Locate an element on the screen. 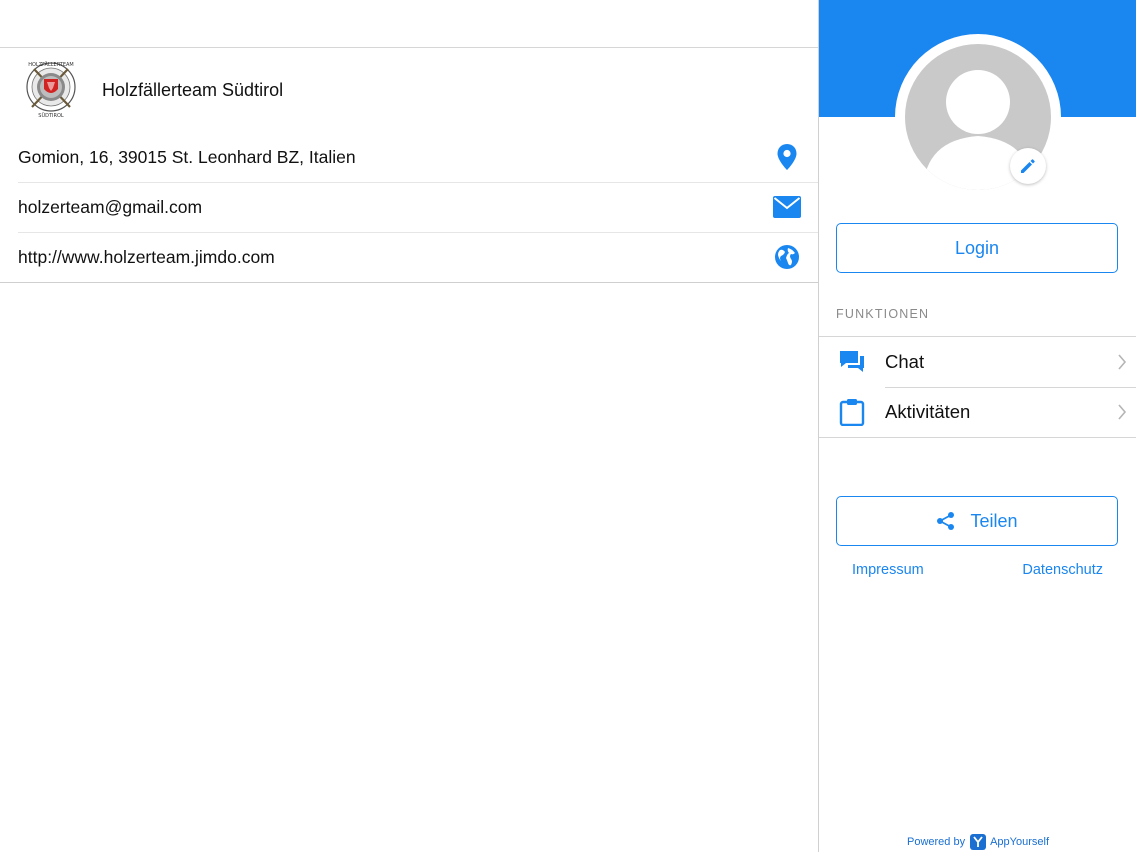 Image resolution: width=1136 pixels, height=852 pixels. menu-item-chat: Chat is located at coordinates (977, 362).